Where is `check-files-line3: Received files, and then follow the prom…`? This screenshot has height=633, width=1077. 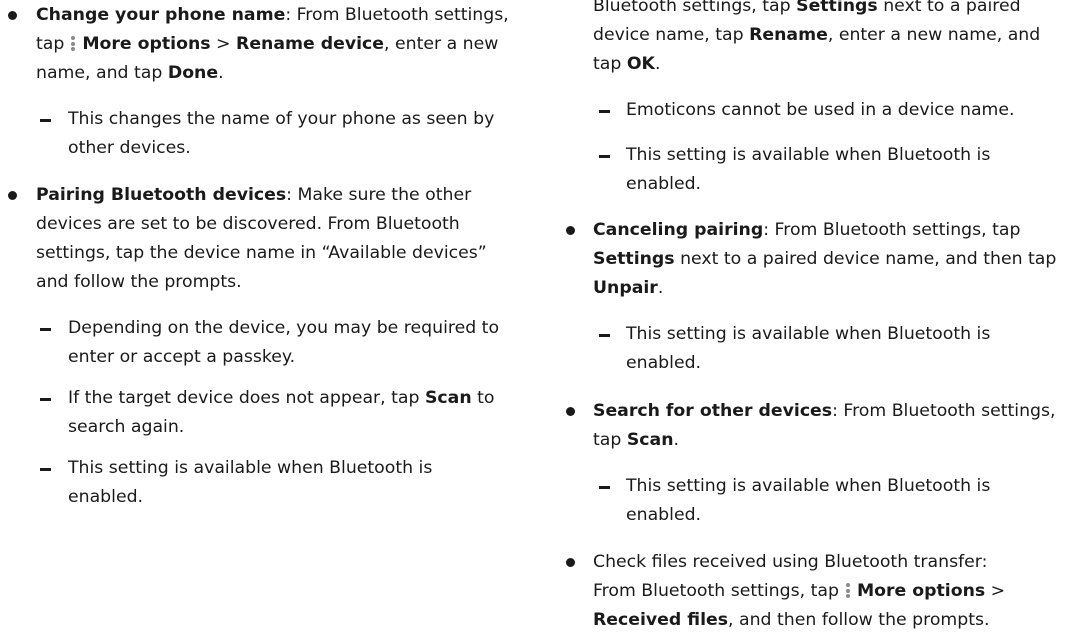
check-files-line3: Received files, and then follow the prom… is located at coordinates (791, 620).